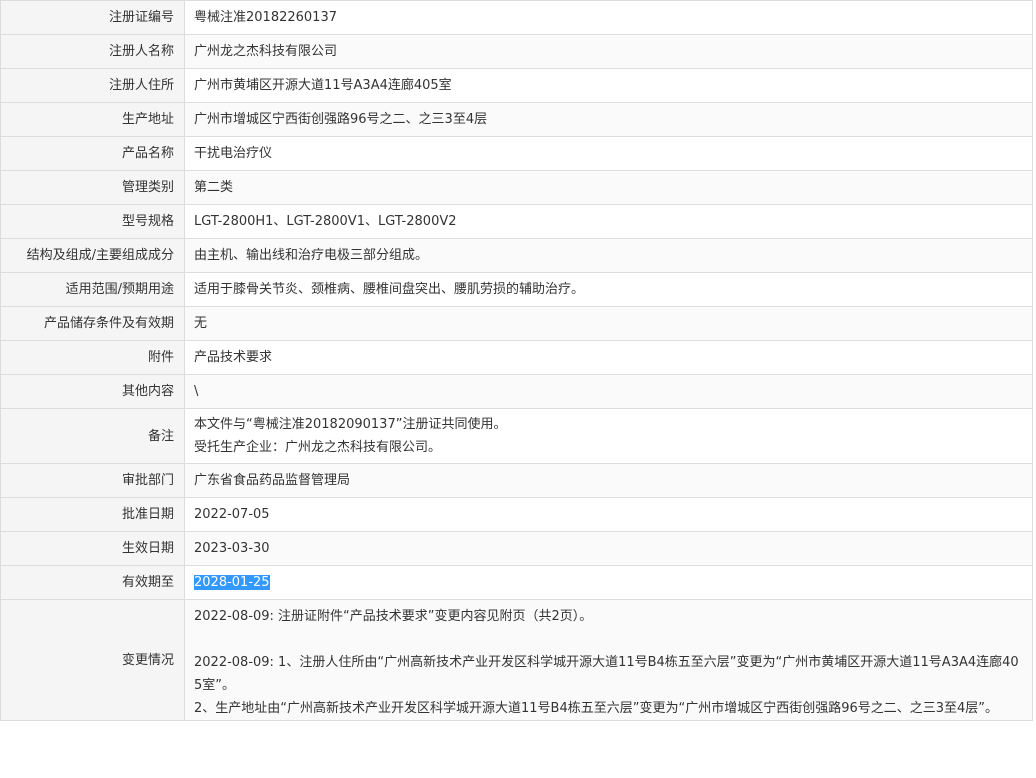 The height and width of the screenshot is (778, 1036). What do you see at coordinates (92, 357) in the screenshot?
I see `row-label-attachment: 附件` at bounding box center [92, 357].